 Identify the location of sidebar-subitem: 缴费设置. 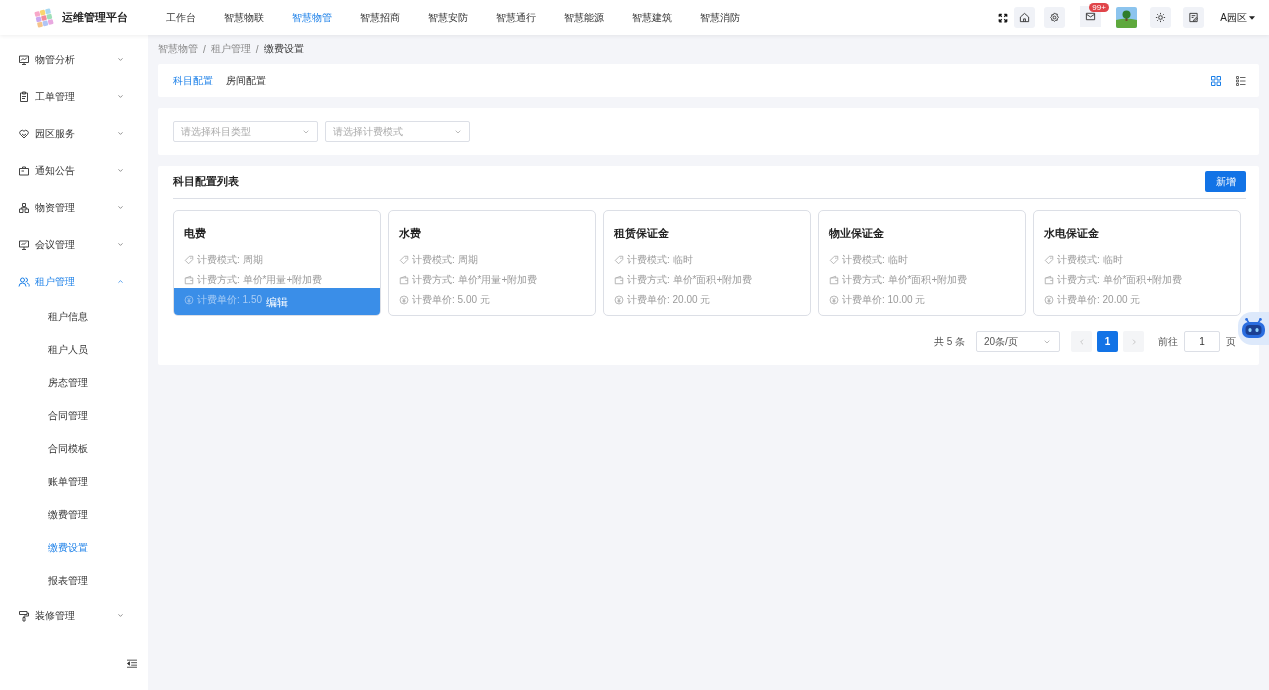
(74, 547).